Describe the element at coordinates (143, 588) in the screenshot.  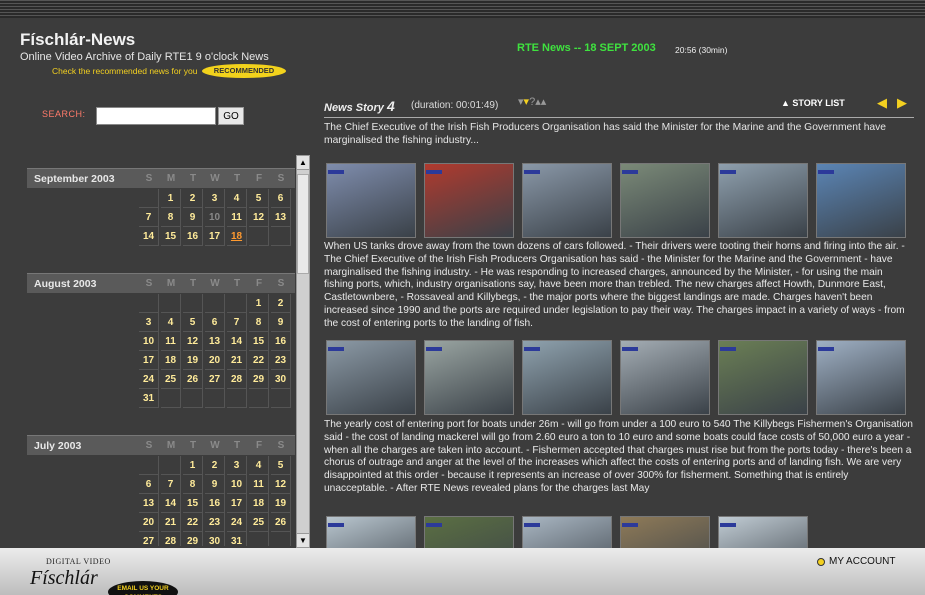
I see `email-comments-button: EMAIL US YOUR COMMENTS` at that location.